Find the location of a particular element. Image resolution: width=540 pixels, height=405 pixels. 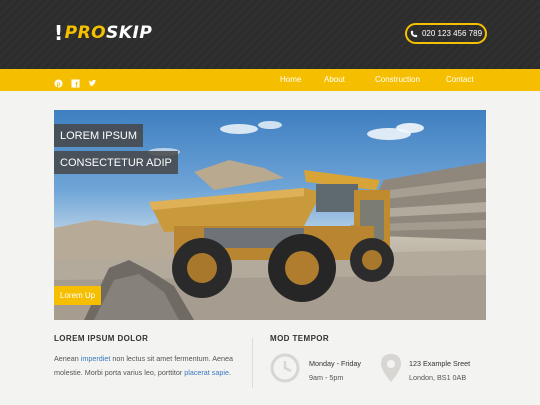

placerat-link: placerat sapie is located at coordinates (206, 372).